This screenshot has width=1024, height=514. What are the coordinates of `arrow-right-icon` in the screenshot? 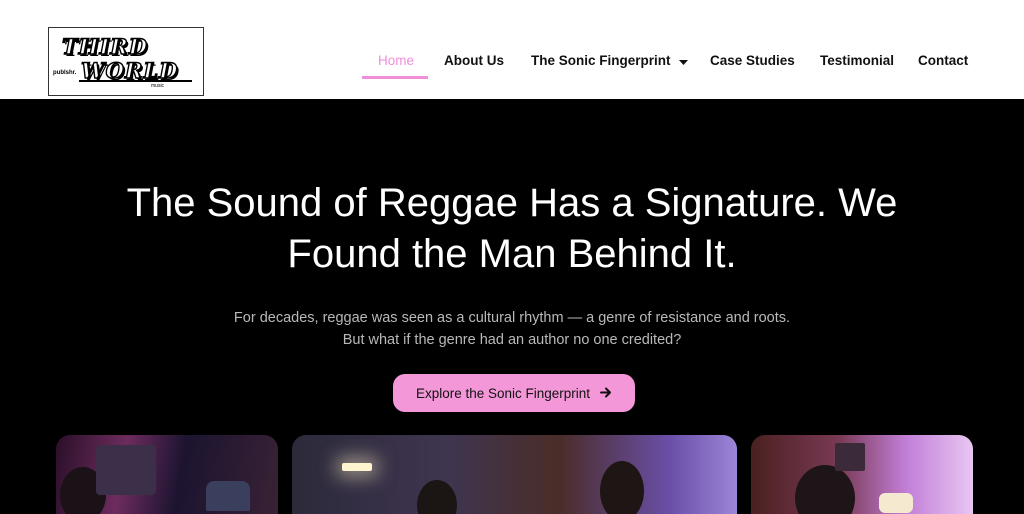 It's located at (606, 393).